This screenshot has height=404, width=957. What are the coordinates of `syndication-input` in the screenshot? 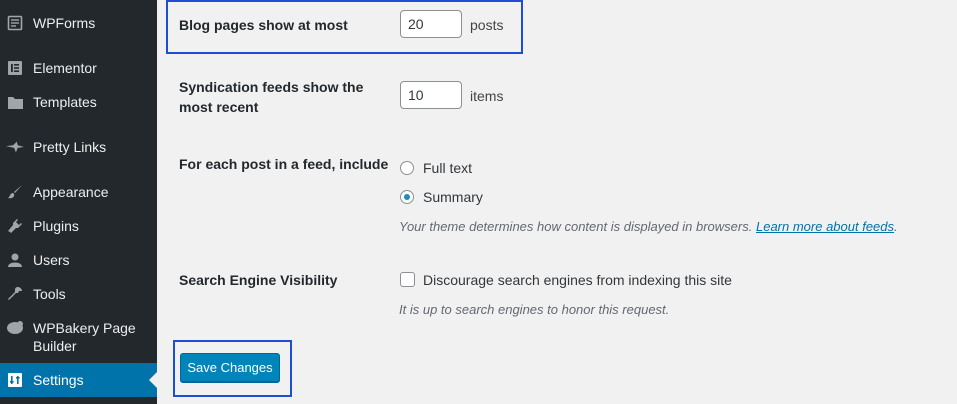 It's located at (431, 95).